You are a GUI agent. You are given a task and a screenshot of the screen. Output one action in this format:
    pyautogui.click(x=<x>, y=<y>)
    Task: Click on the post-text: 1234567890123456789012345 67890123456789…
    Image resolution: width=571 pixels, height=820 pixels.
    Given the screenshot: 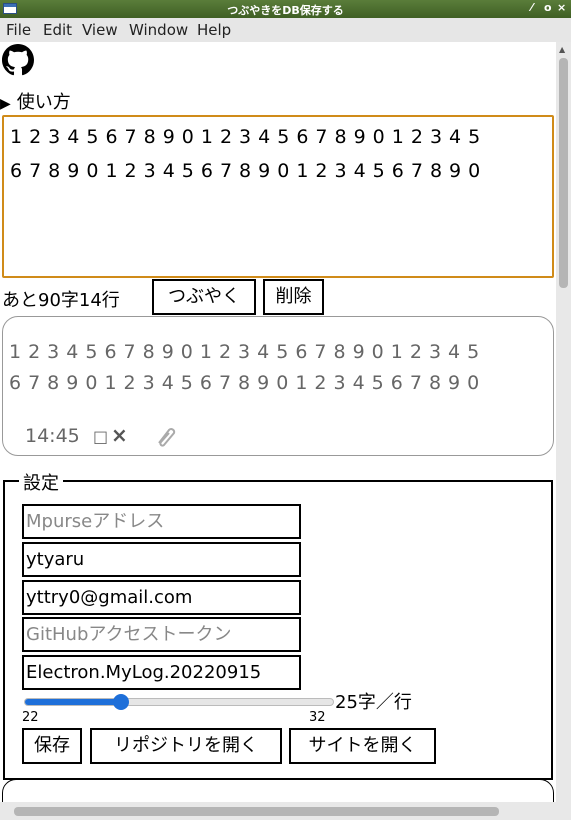 What is the action you would take?
    pyautogui.click(x=248, y=367)
    